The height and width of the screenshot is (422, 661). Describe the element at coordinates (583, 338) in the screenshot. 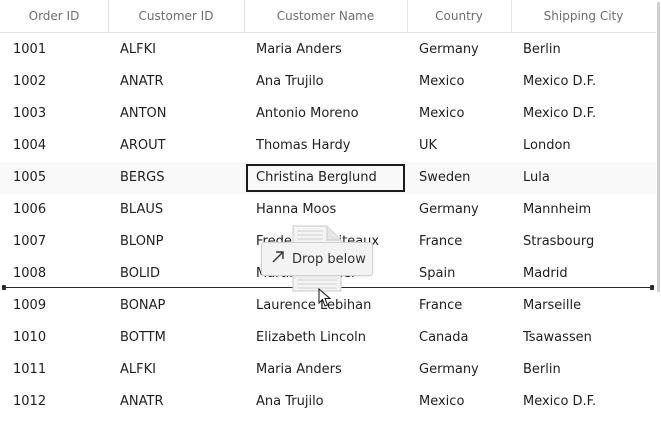

I see `cell-shipping-city: Tsawassen` at that location.